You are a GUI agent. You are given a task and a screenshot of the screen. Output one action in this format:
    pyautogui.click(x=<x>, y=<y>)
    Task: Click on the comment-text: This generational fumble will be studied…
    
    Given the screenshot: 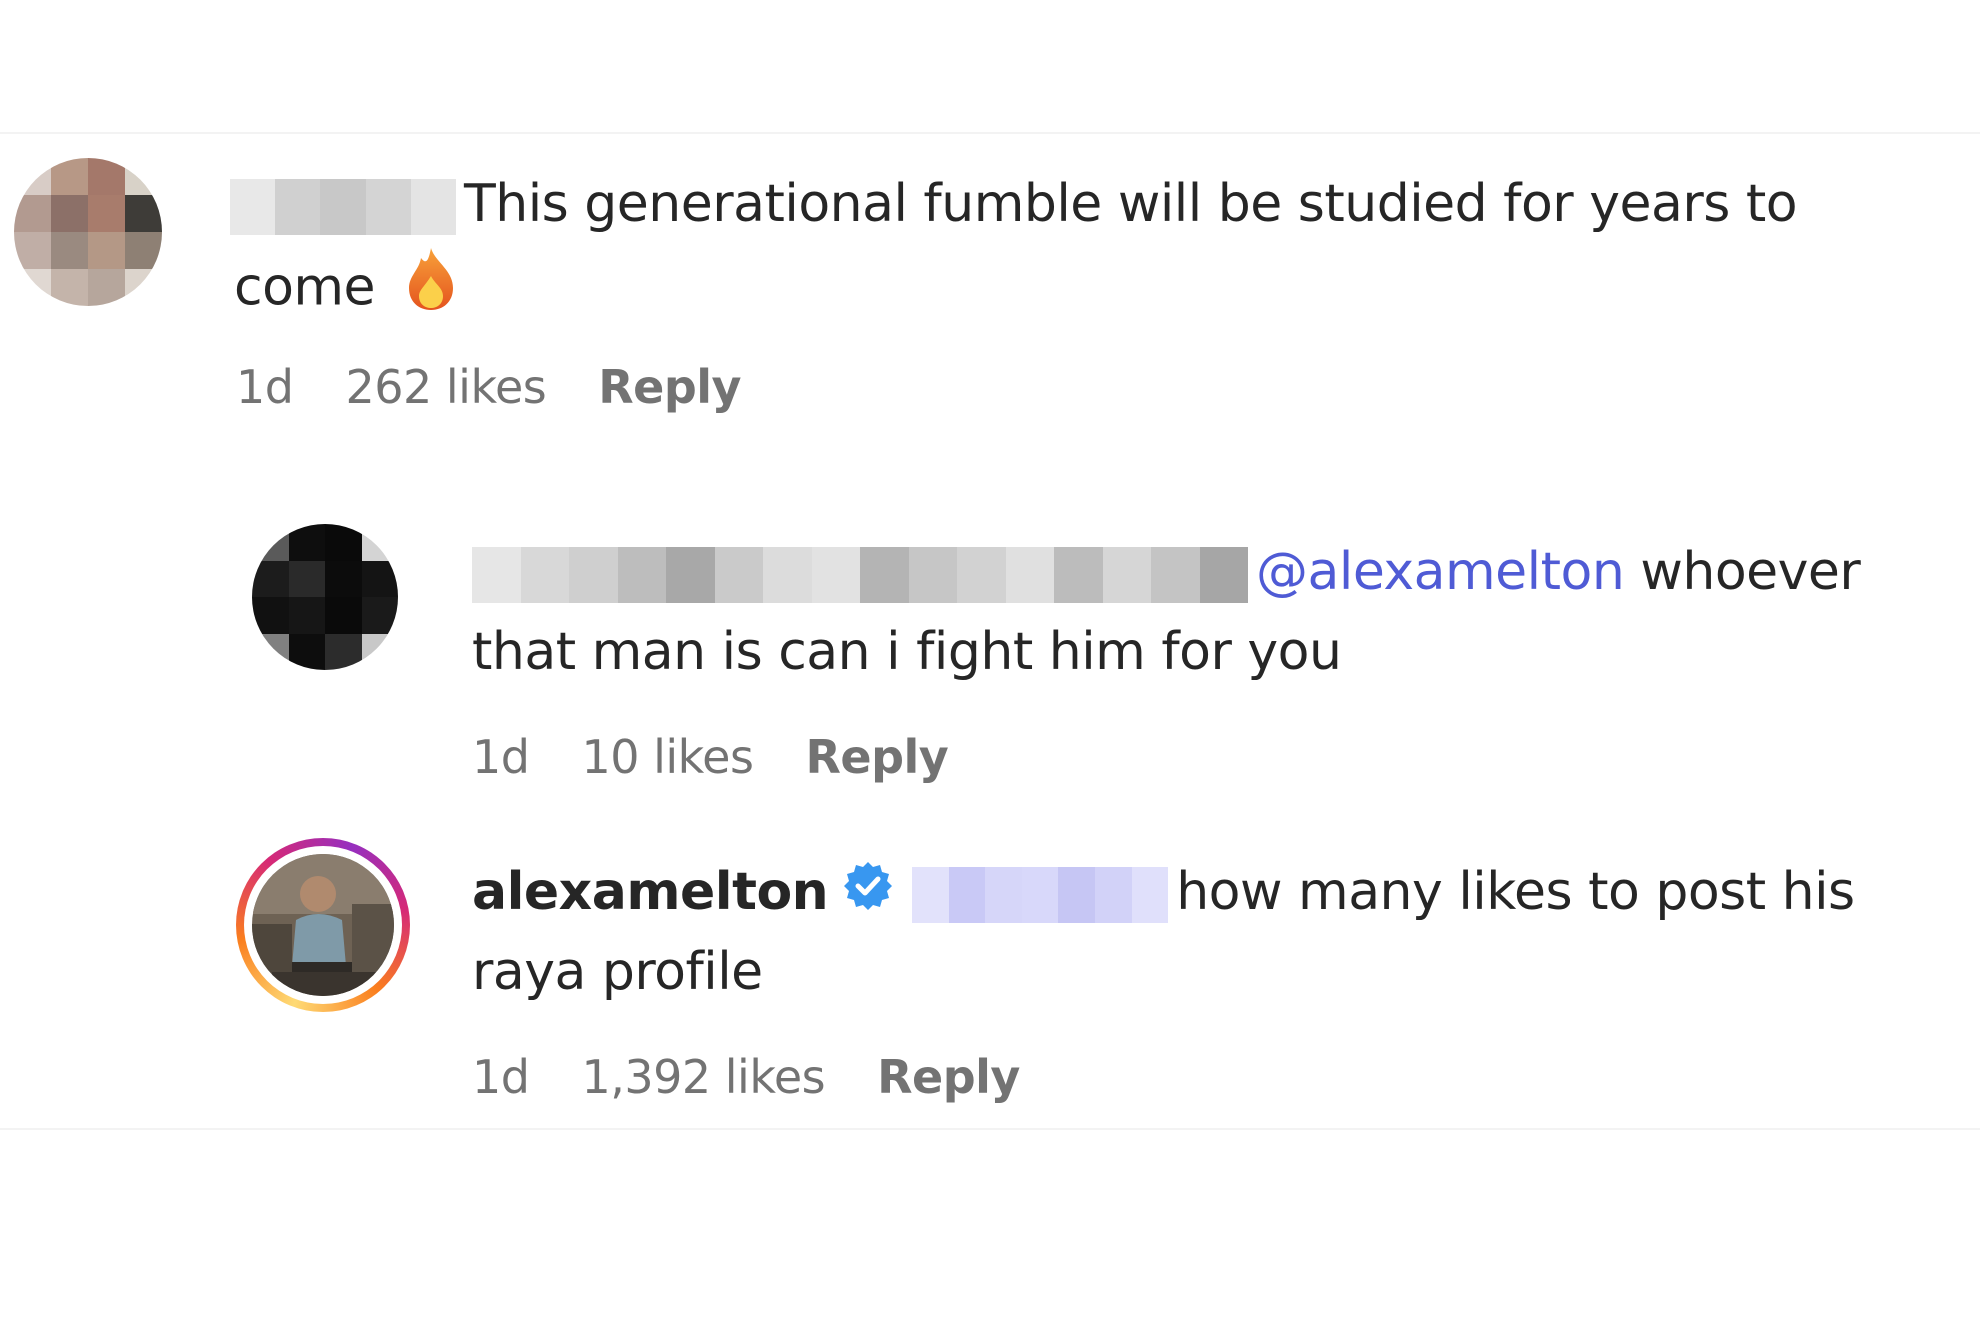 What is the action you would take?
    pyautogui.click(x=1131, y=204)
    